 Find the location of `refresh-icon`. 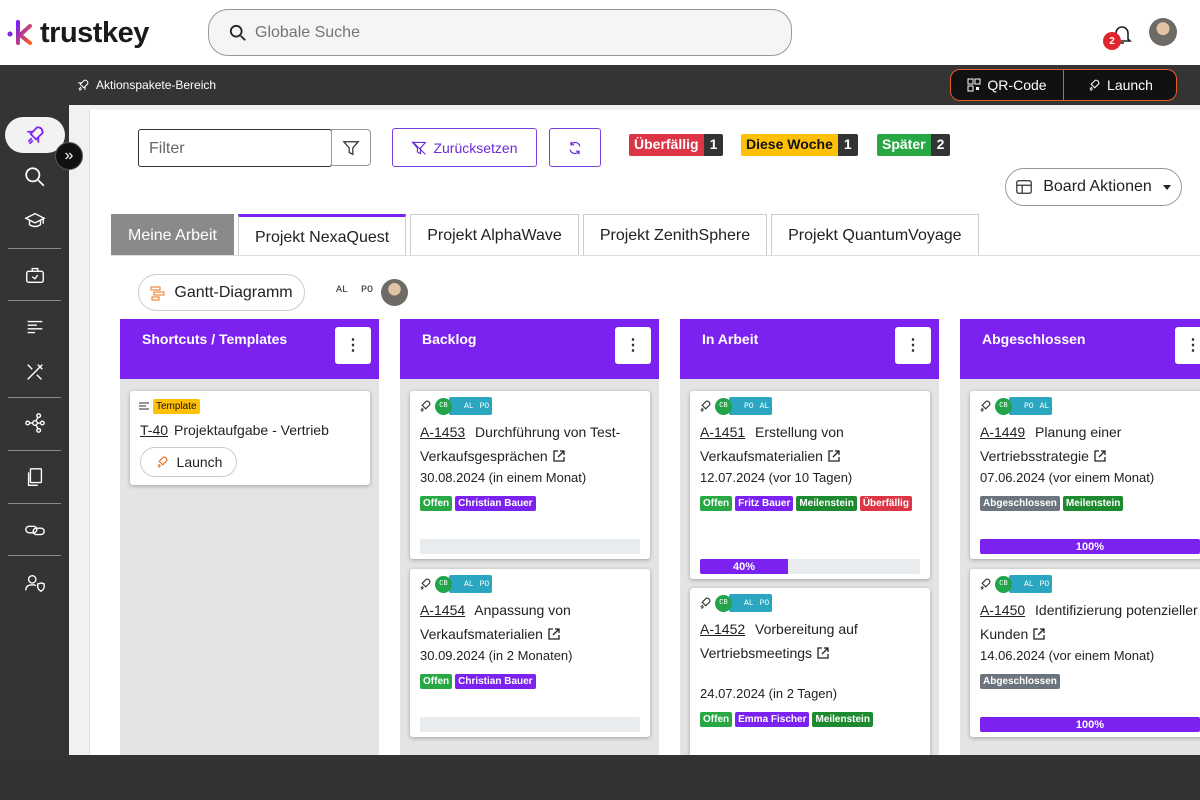

refresh-icon is located at coordinates (575, 147).